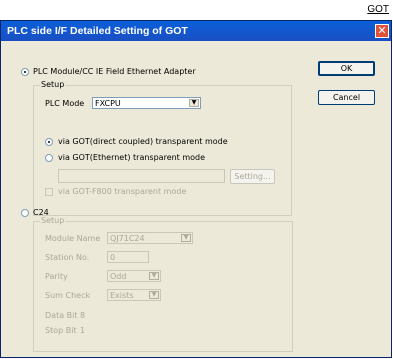 The image size is (393, 359). Describe the element at coordinates (118, 276) in the screenshot. I see `parity-value: Odd` at that location.